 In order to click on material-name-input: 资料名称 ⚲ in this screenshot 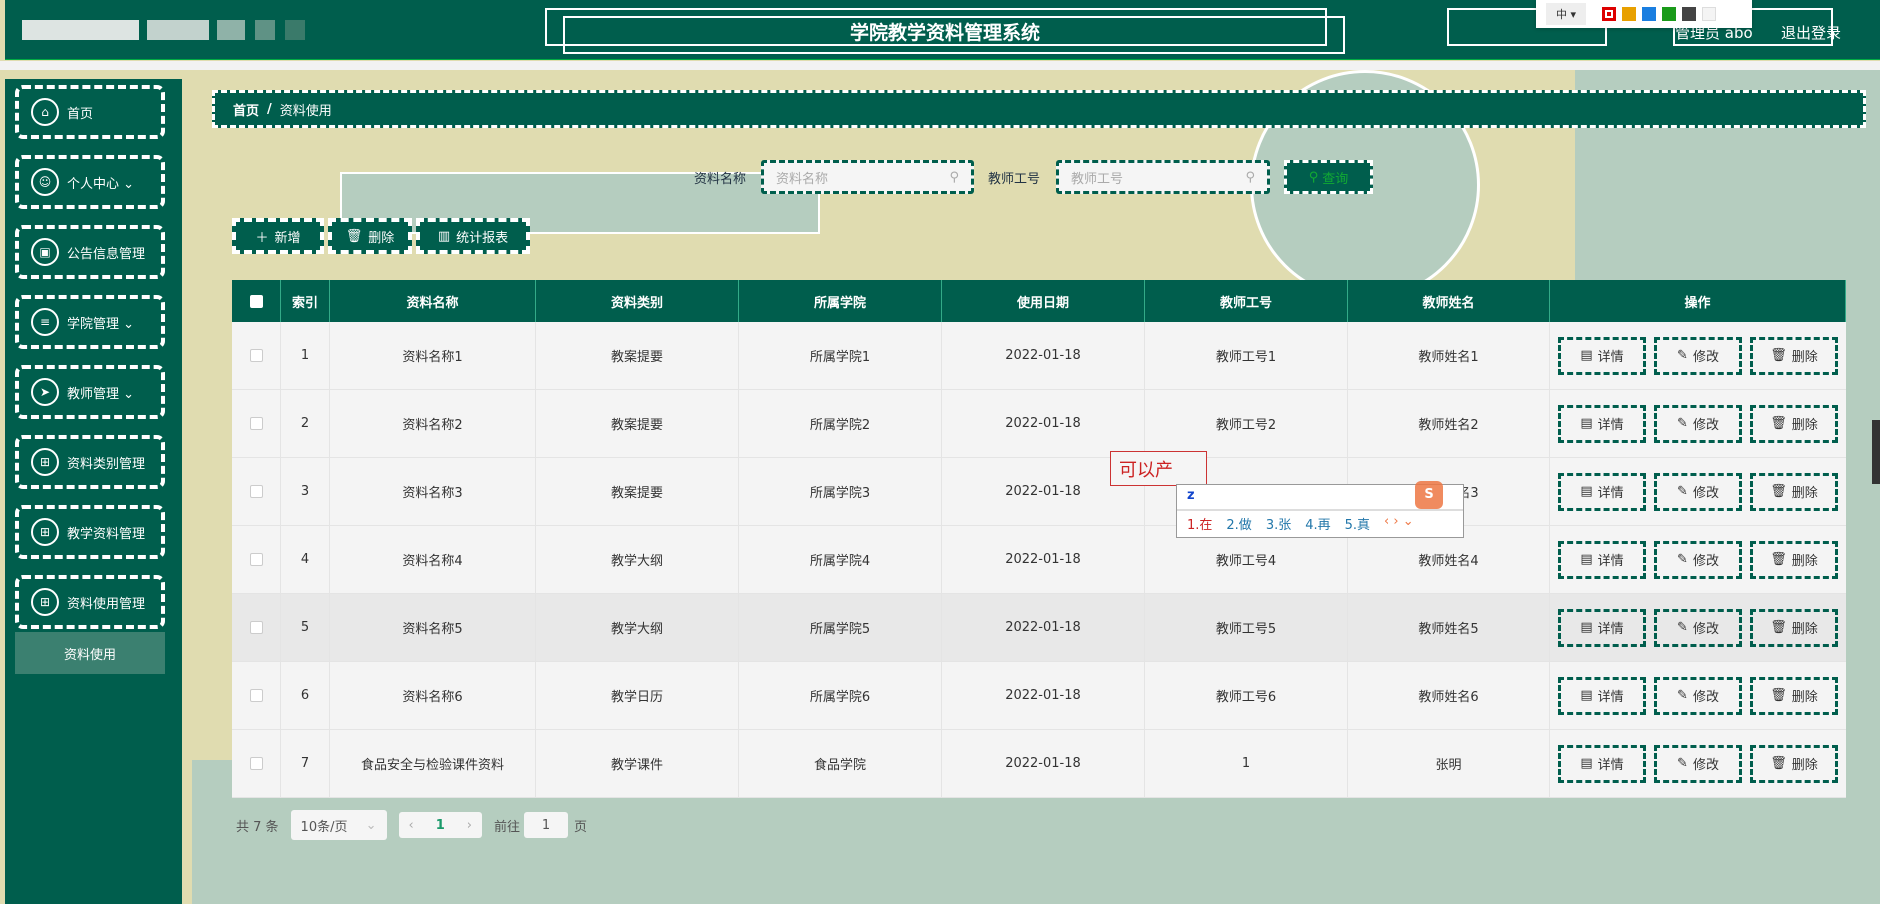, I will do `click(867, 177)`.